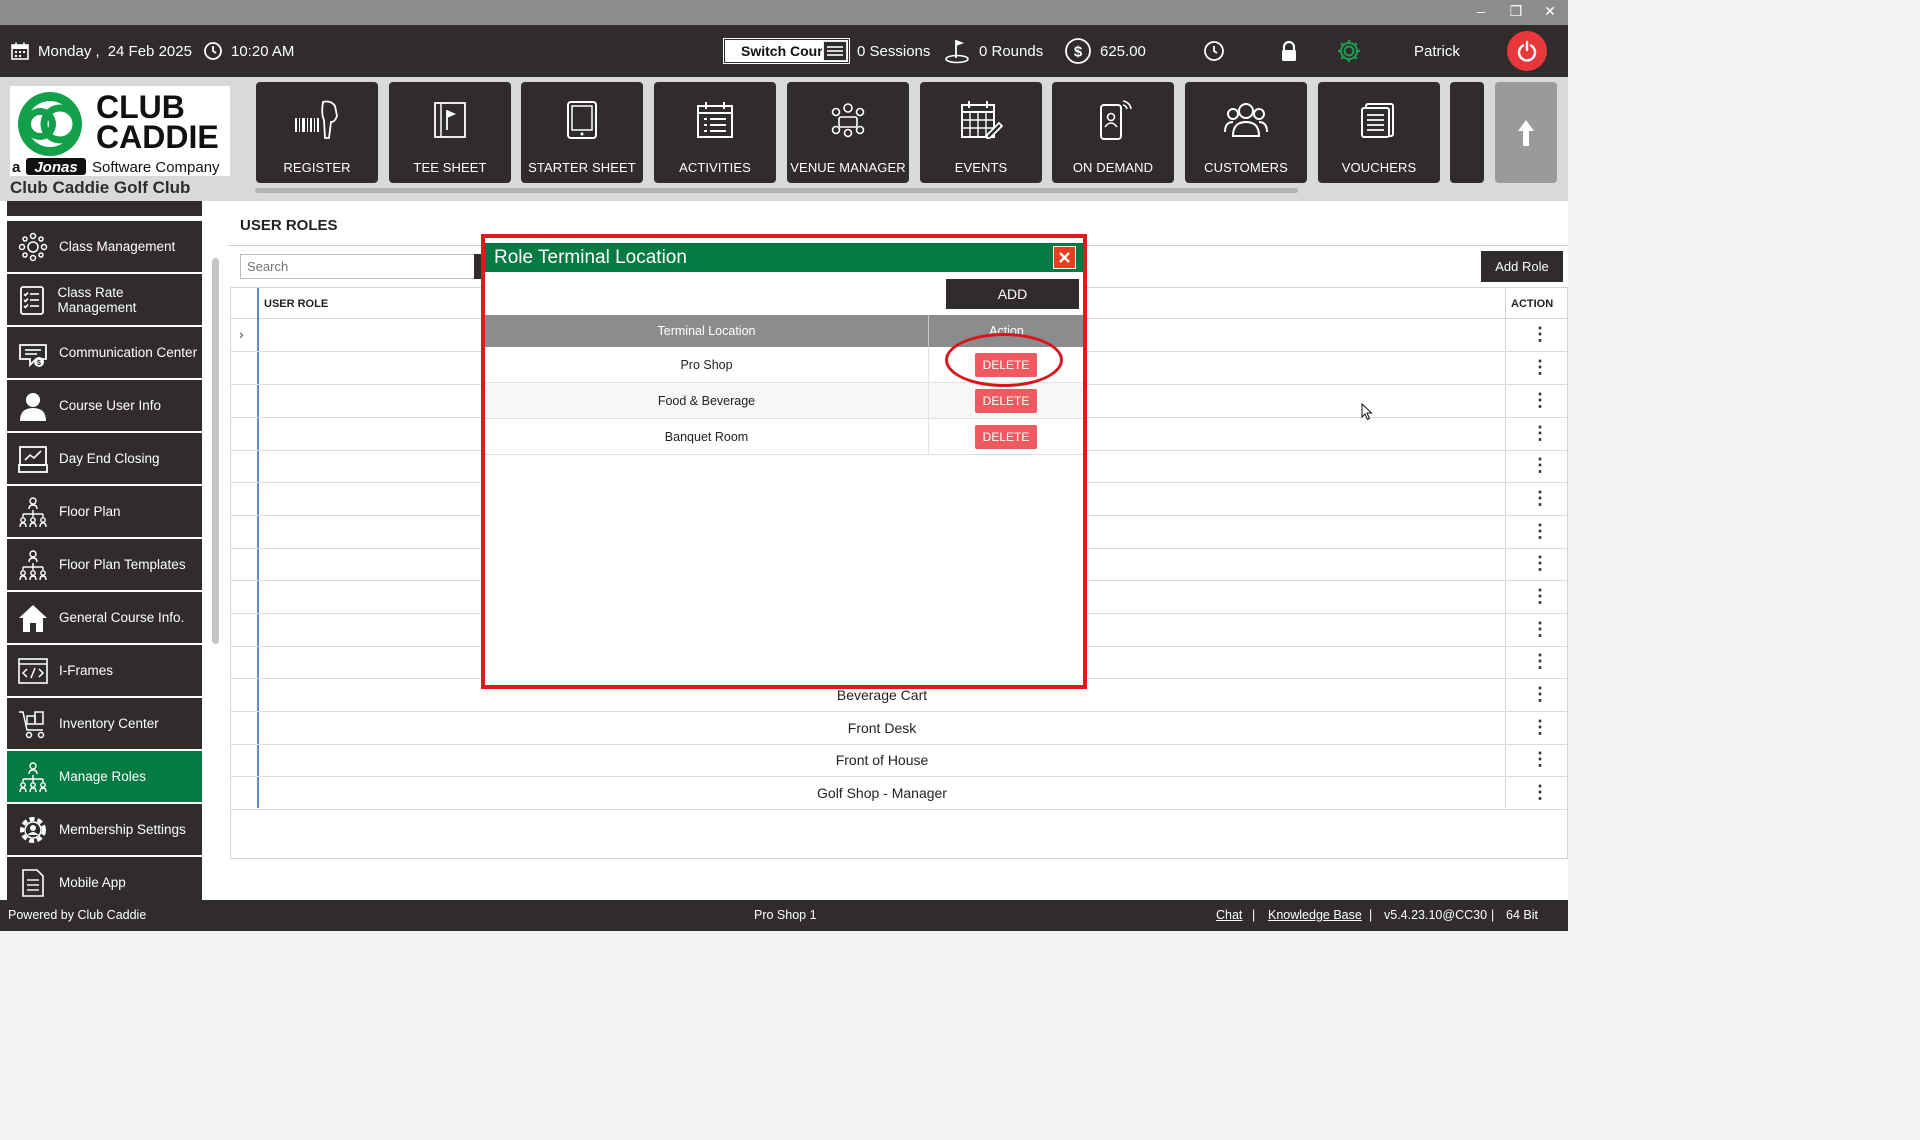 The height and width of the screenshot is (1140, 1920). I want to click on sidebar-item-course-user-info: Course User Info, so click(104, 405).